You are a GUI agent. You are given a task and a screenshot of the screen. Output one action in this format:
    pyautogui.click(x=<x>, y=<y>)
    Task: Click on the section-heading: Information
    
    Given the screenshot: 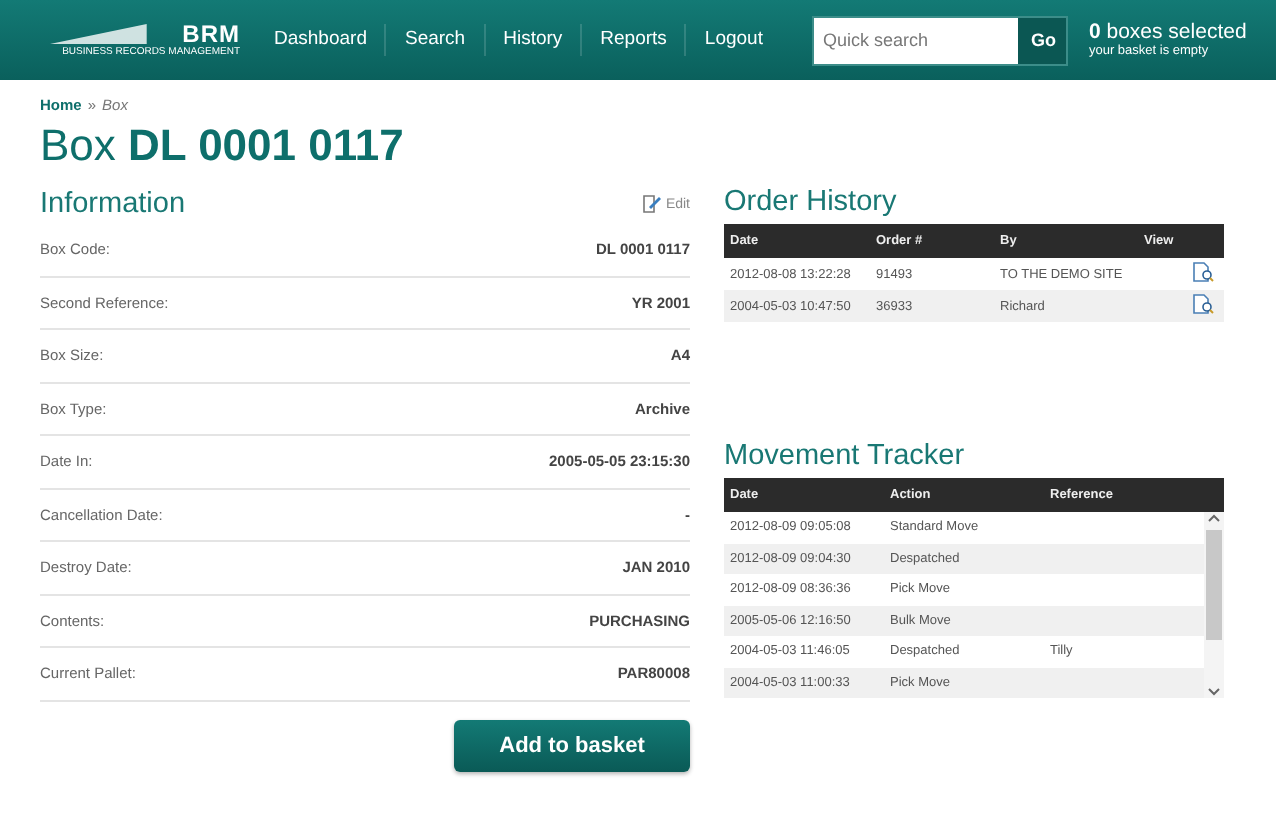 What is the action you would take?
    pyautogui.click(x=113, y=204)
    